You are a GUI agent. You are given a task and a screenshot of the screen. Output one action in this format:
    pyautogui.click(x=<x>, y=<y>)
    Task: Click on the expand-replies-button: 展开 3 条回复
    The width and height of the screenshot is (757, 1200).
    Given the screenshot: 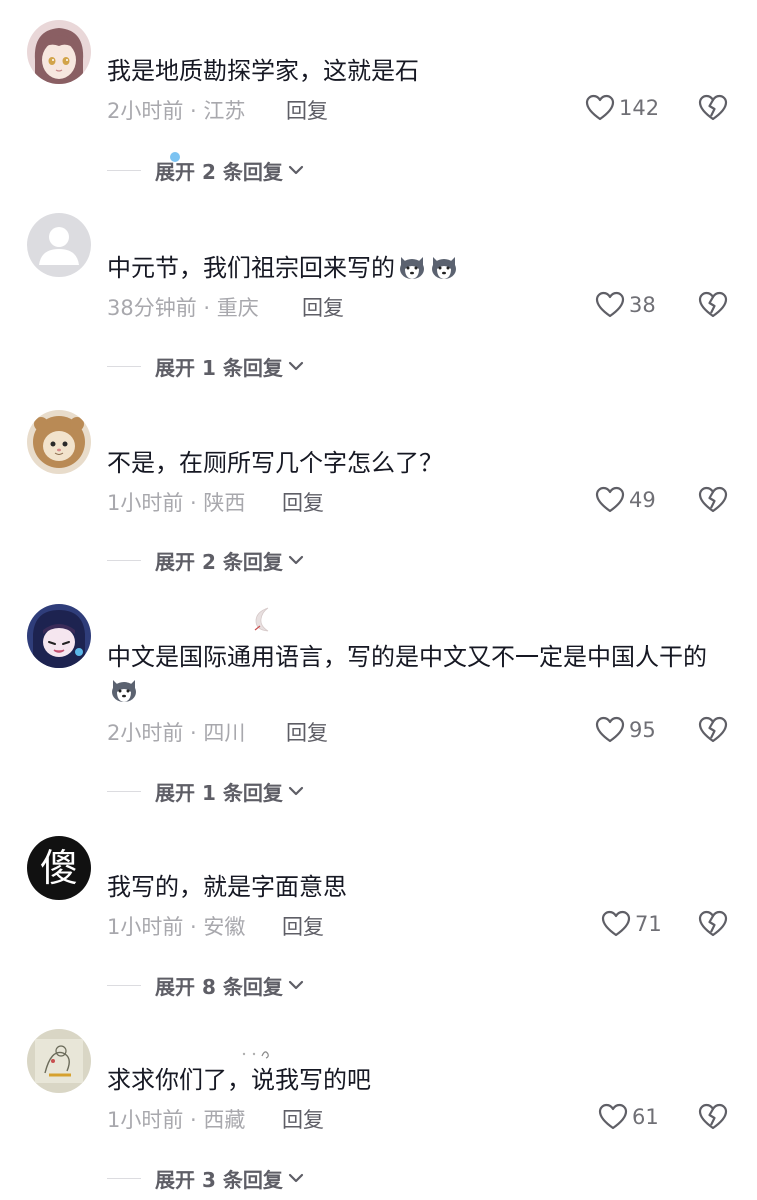 What is the action you would take?
    pyautogui.click(x=206, y=1178)
    